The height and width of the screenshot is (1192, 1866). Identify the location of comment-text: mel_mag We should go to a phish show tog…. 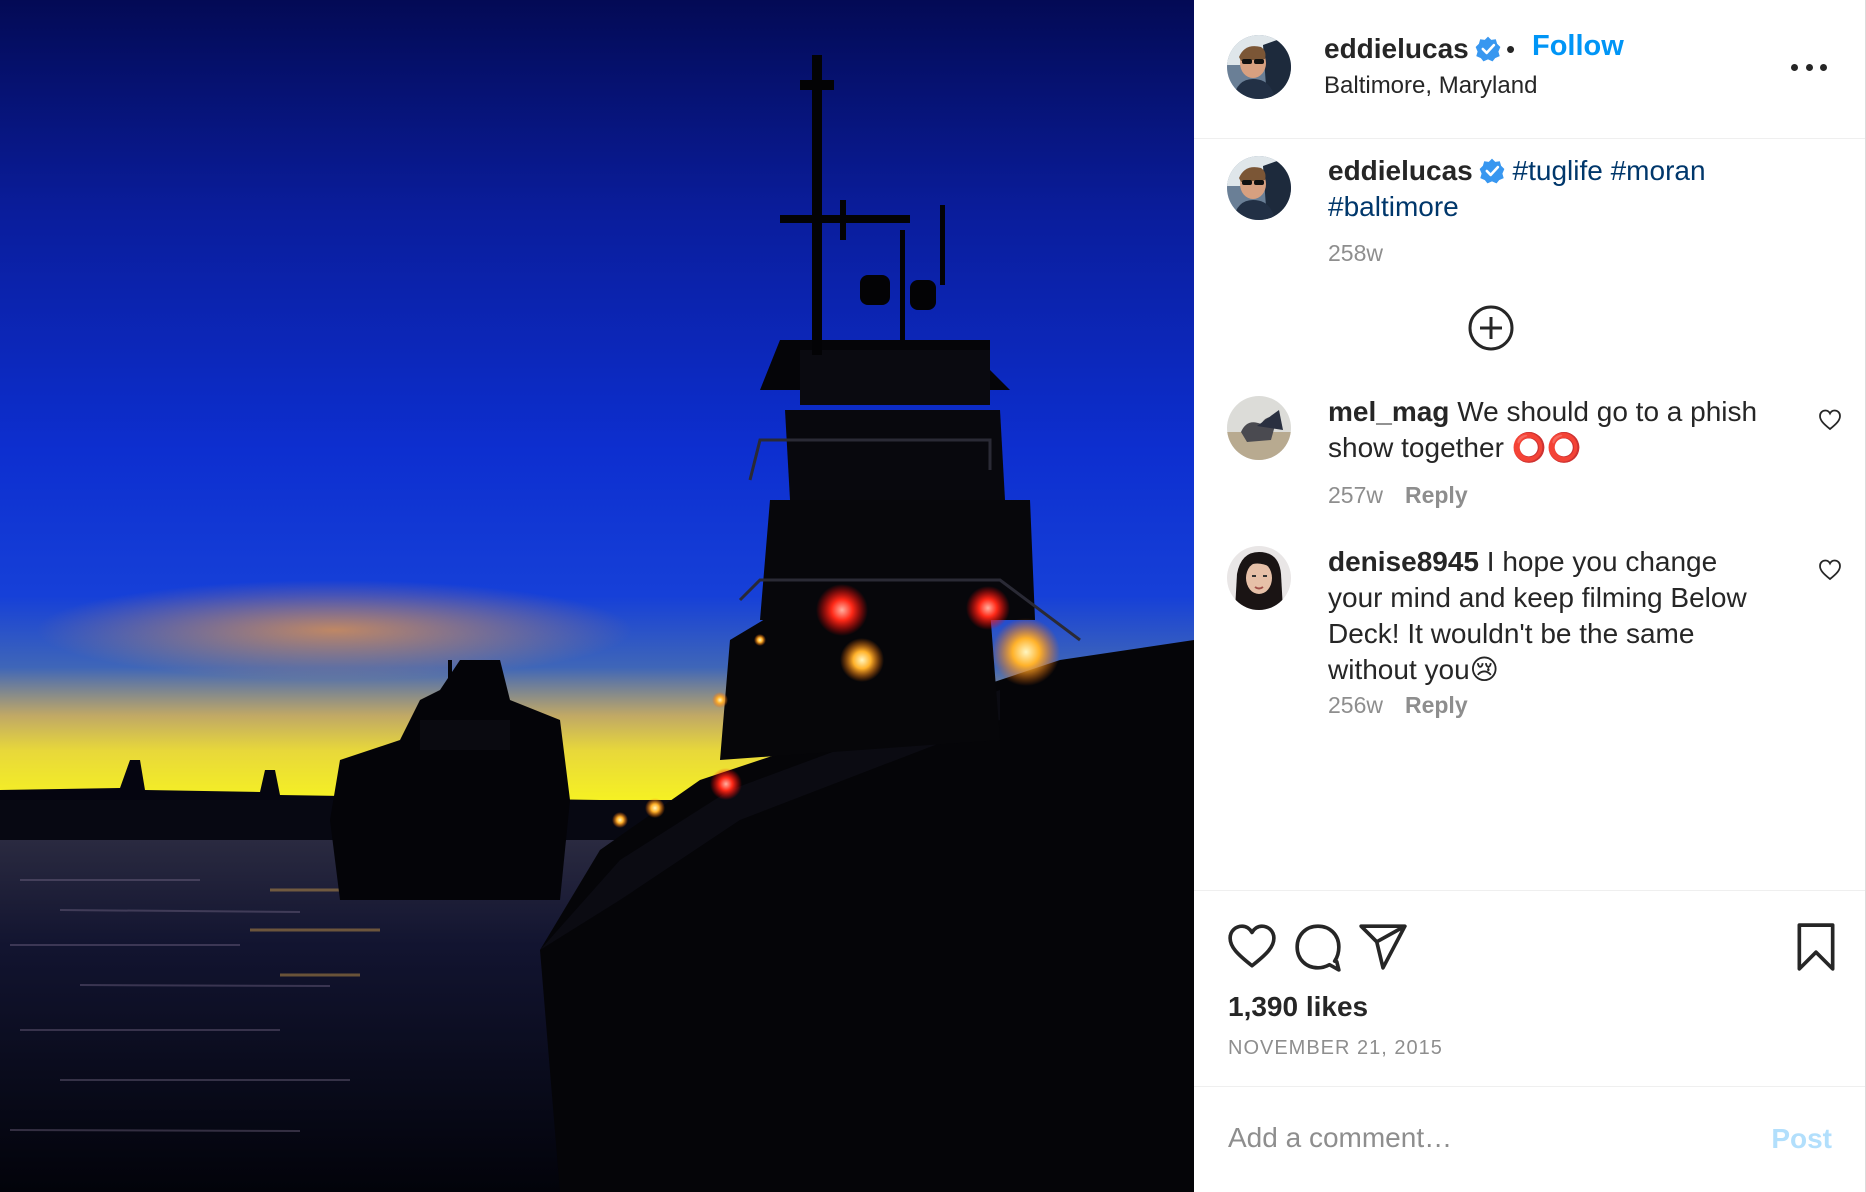
(1551, 430).